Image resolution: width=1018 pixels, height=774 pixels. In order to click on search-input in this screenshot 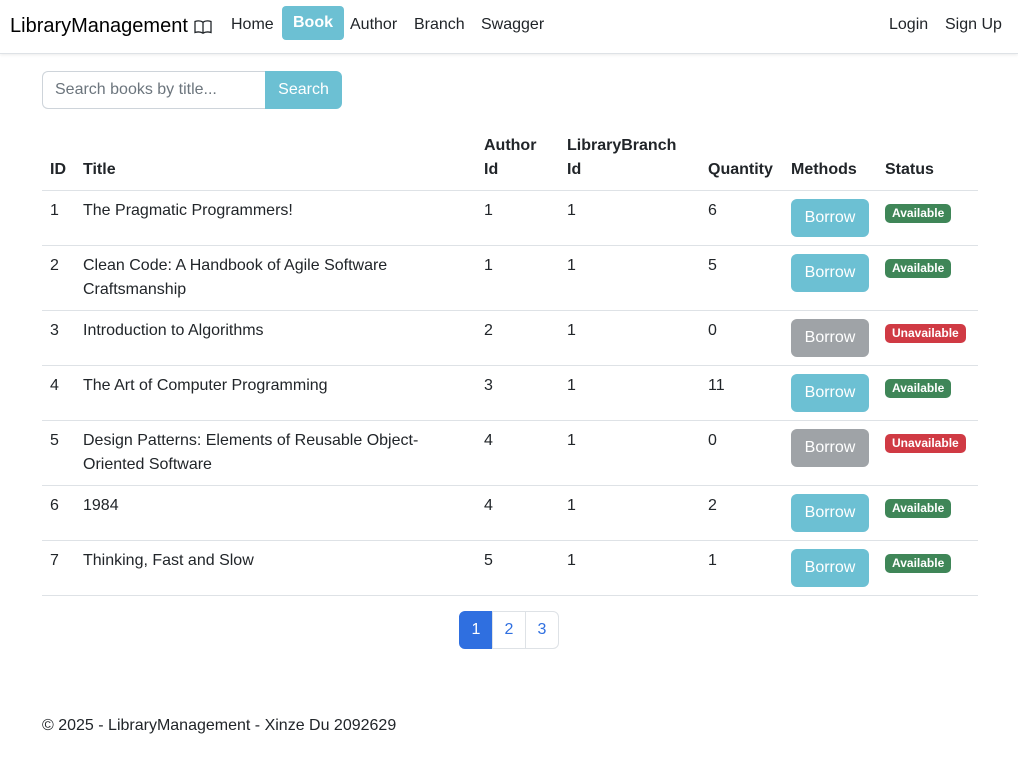, I will do `click(154, 90)`.